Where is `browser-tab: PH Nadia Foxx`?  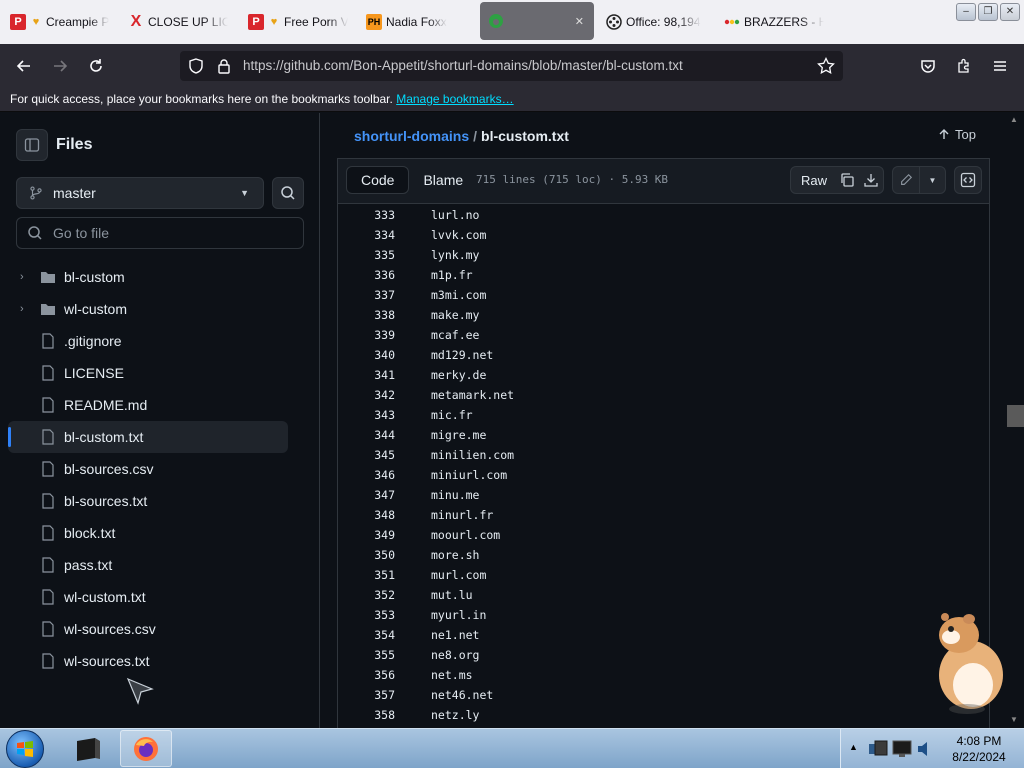 browser-tab: PH Nadia Foxx is located at coordinates (416, 22).